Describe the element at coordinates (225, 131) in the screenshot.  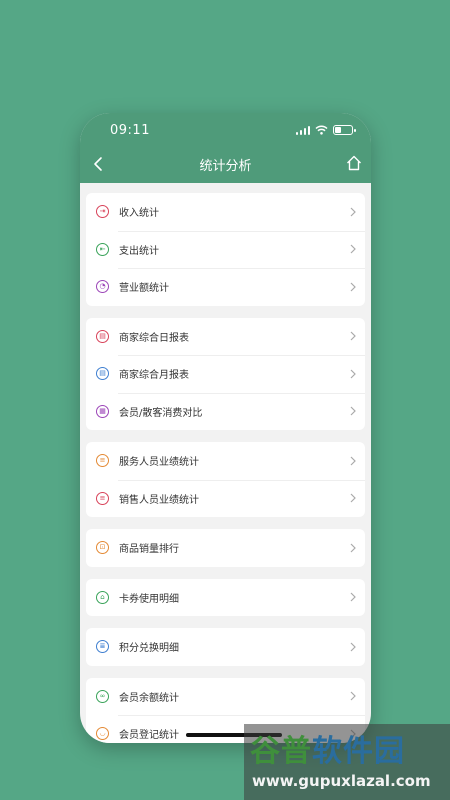
I see `status-bar: 09:11` at that location.